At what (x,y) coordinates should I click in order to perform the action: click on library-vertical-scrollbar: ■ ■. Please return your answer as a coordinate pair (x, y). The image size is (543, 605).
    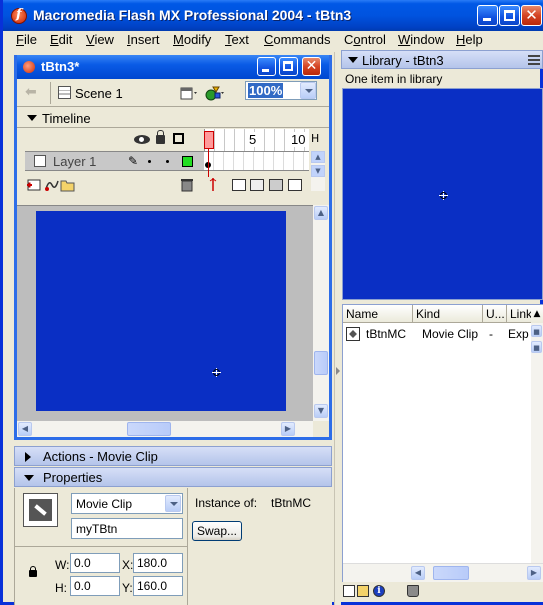
    Looking at the image, I should click on (537, 443).